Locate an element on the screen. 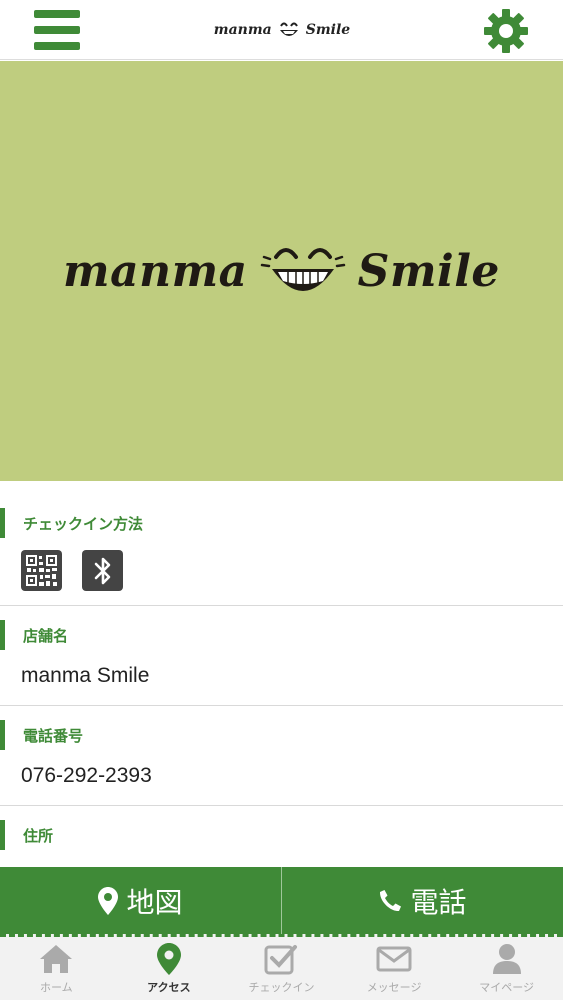 The image size is (563, 1000). hero-logo-right: Smile is located at coordinates (428, 271).